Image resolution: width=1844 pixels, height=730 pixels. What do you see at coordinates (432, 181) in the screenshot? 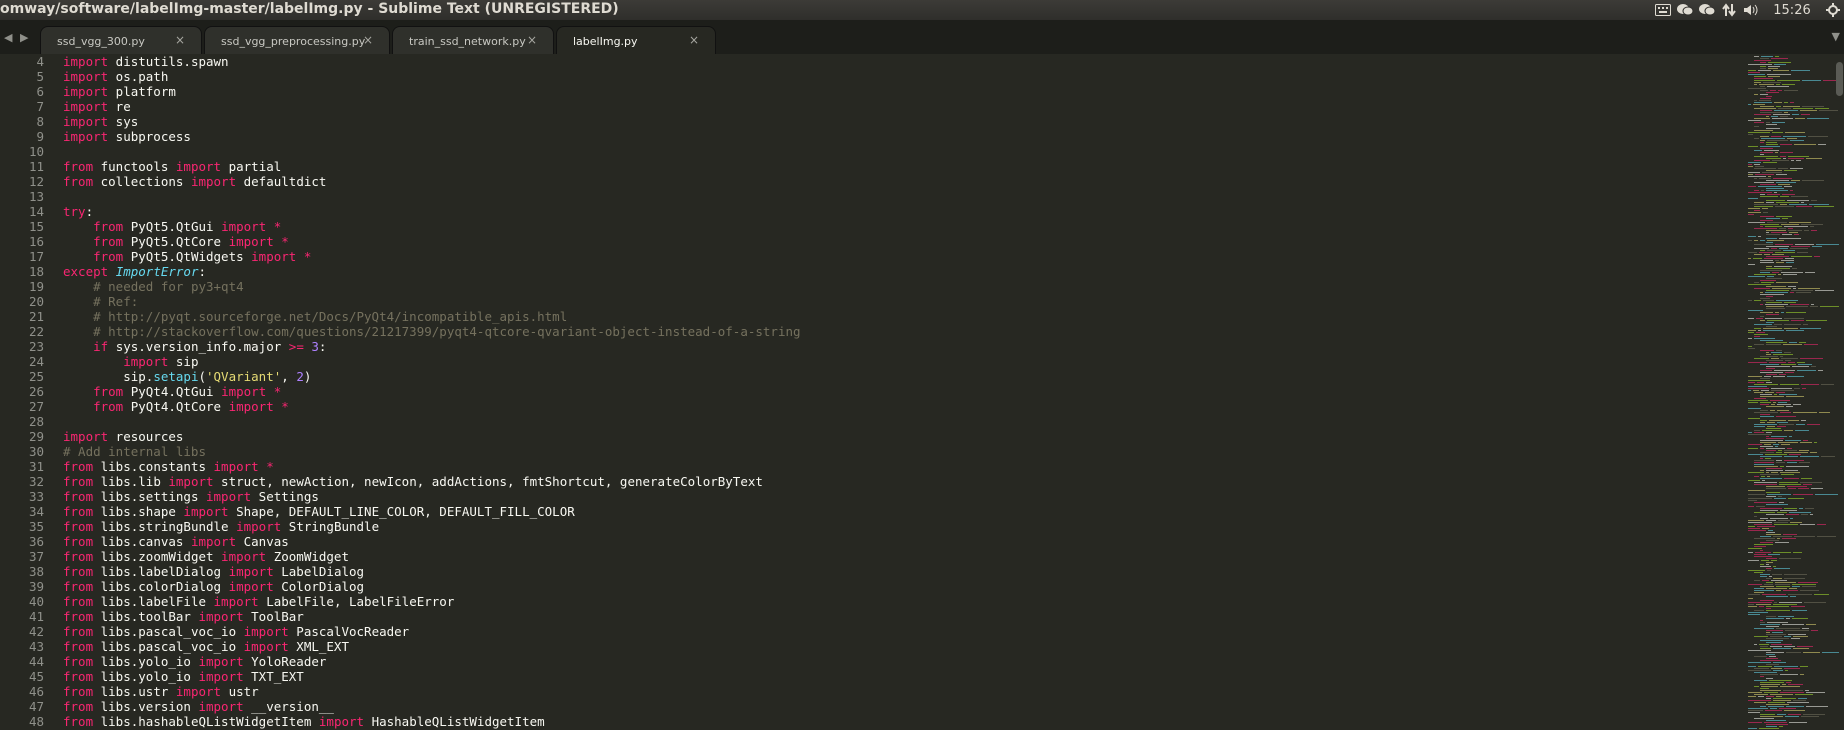
I see `code-line: from collections import defaultdict` at bounding box center [432, 181].